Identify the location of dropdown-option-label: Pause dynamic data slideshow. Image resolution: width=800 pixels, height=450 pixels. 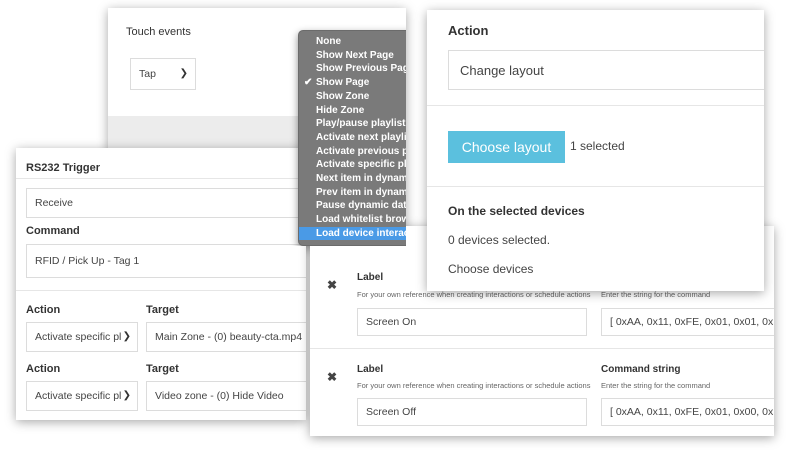
(361, 206).